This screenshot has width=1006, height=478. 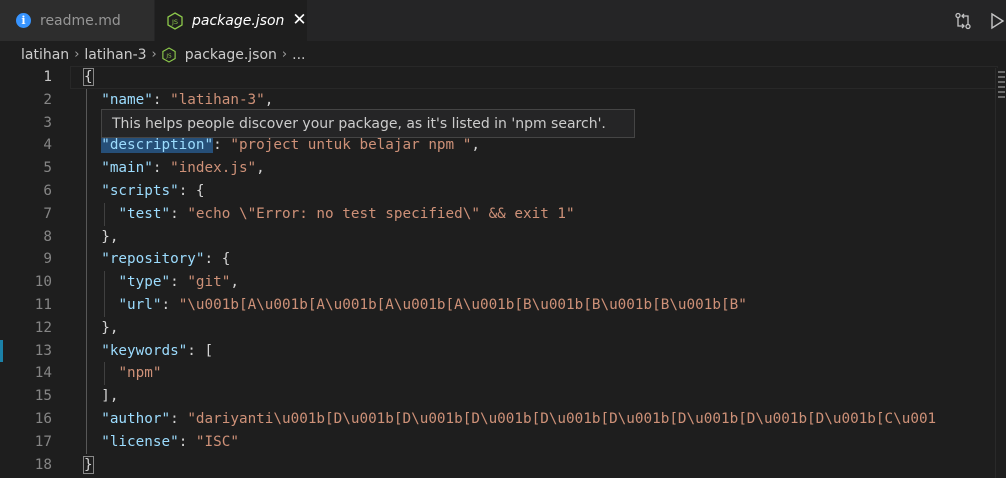 What do you see at coordinates (43, 282) in the screenshot?
I see `line-number: 10` at bounding box center [43, 282].